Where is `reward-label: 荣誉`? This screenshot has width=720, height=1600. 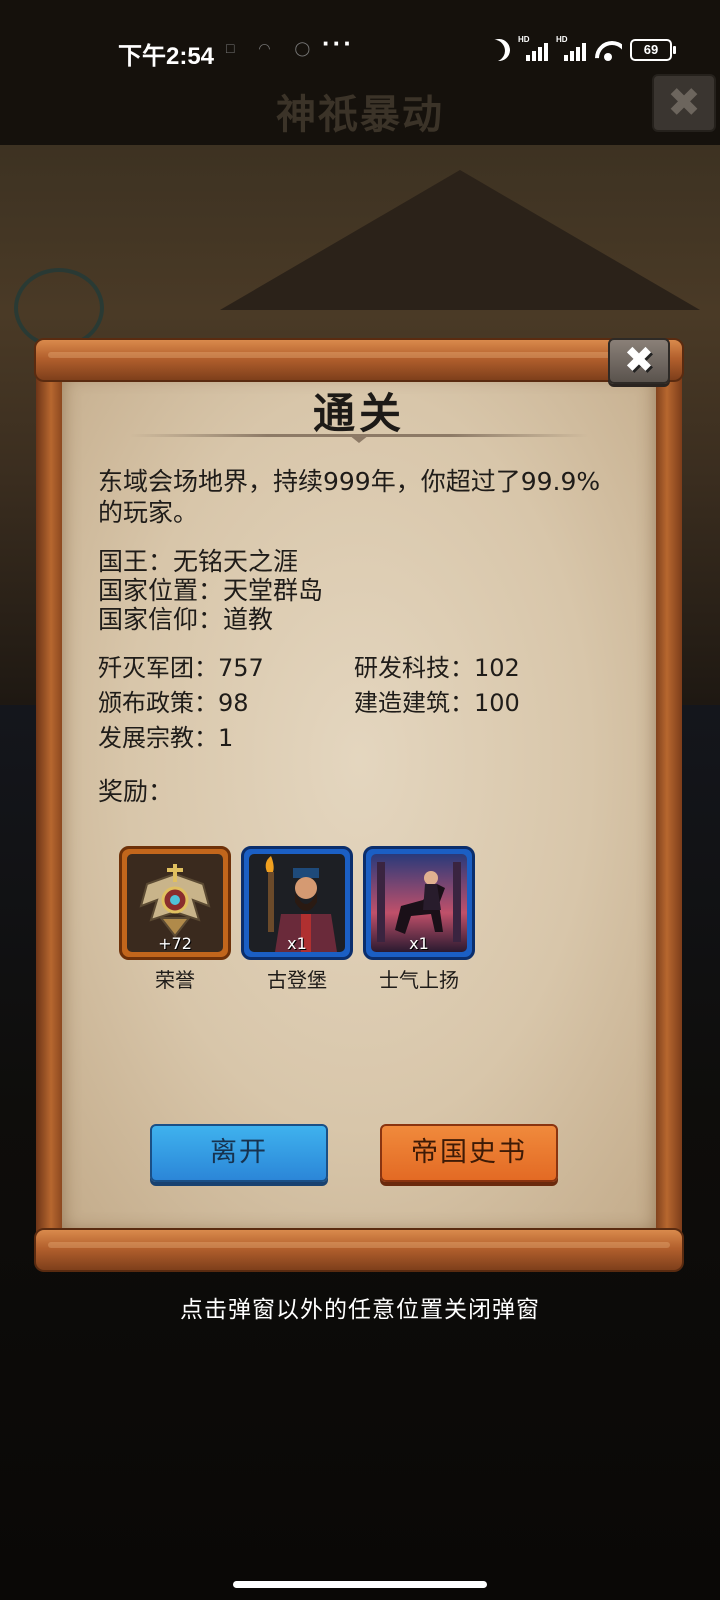 reward-label: 荣誉 is located at coordinates (175, 980).